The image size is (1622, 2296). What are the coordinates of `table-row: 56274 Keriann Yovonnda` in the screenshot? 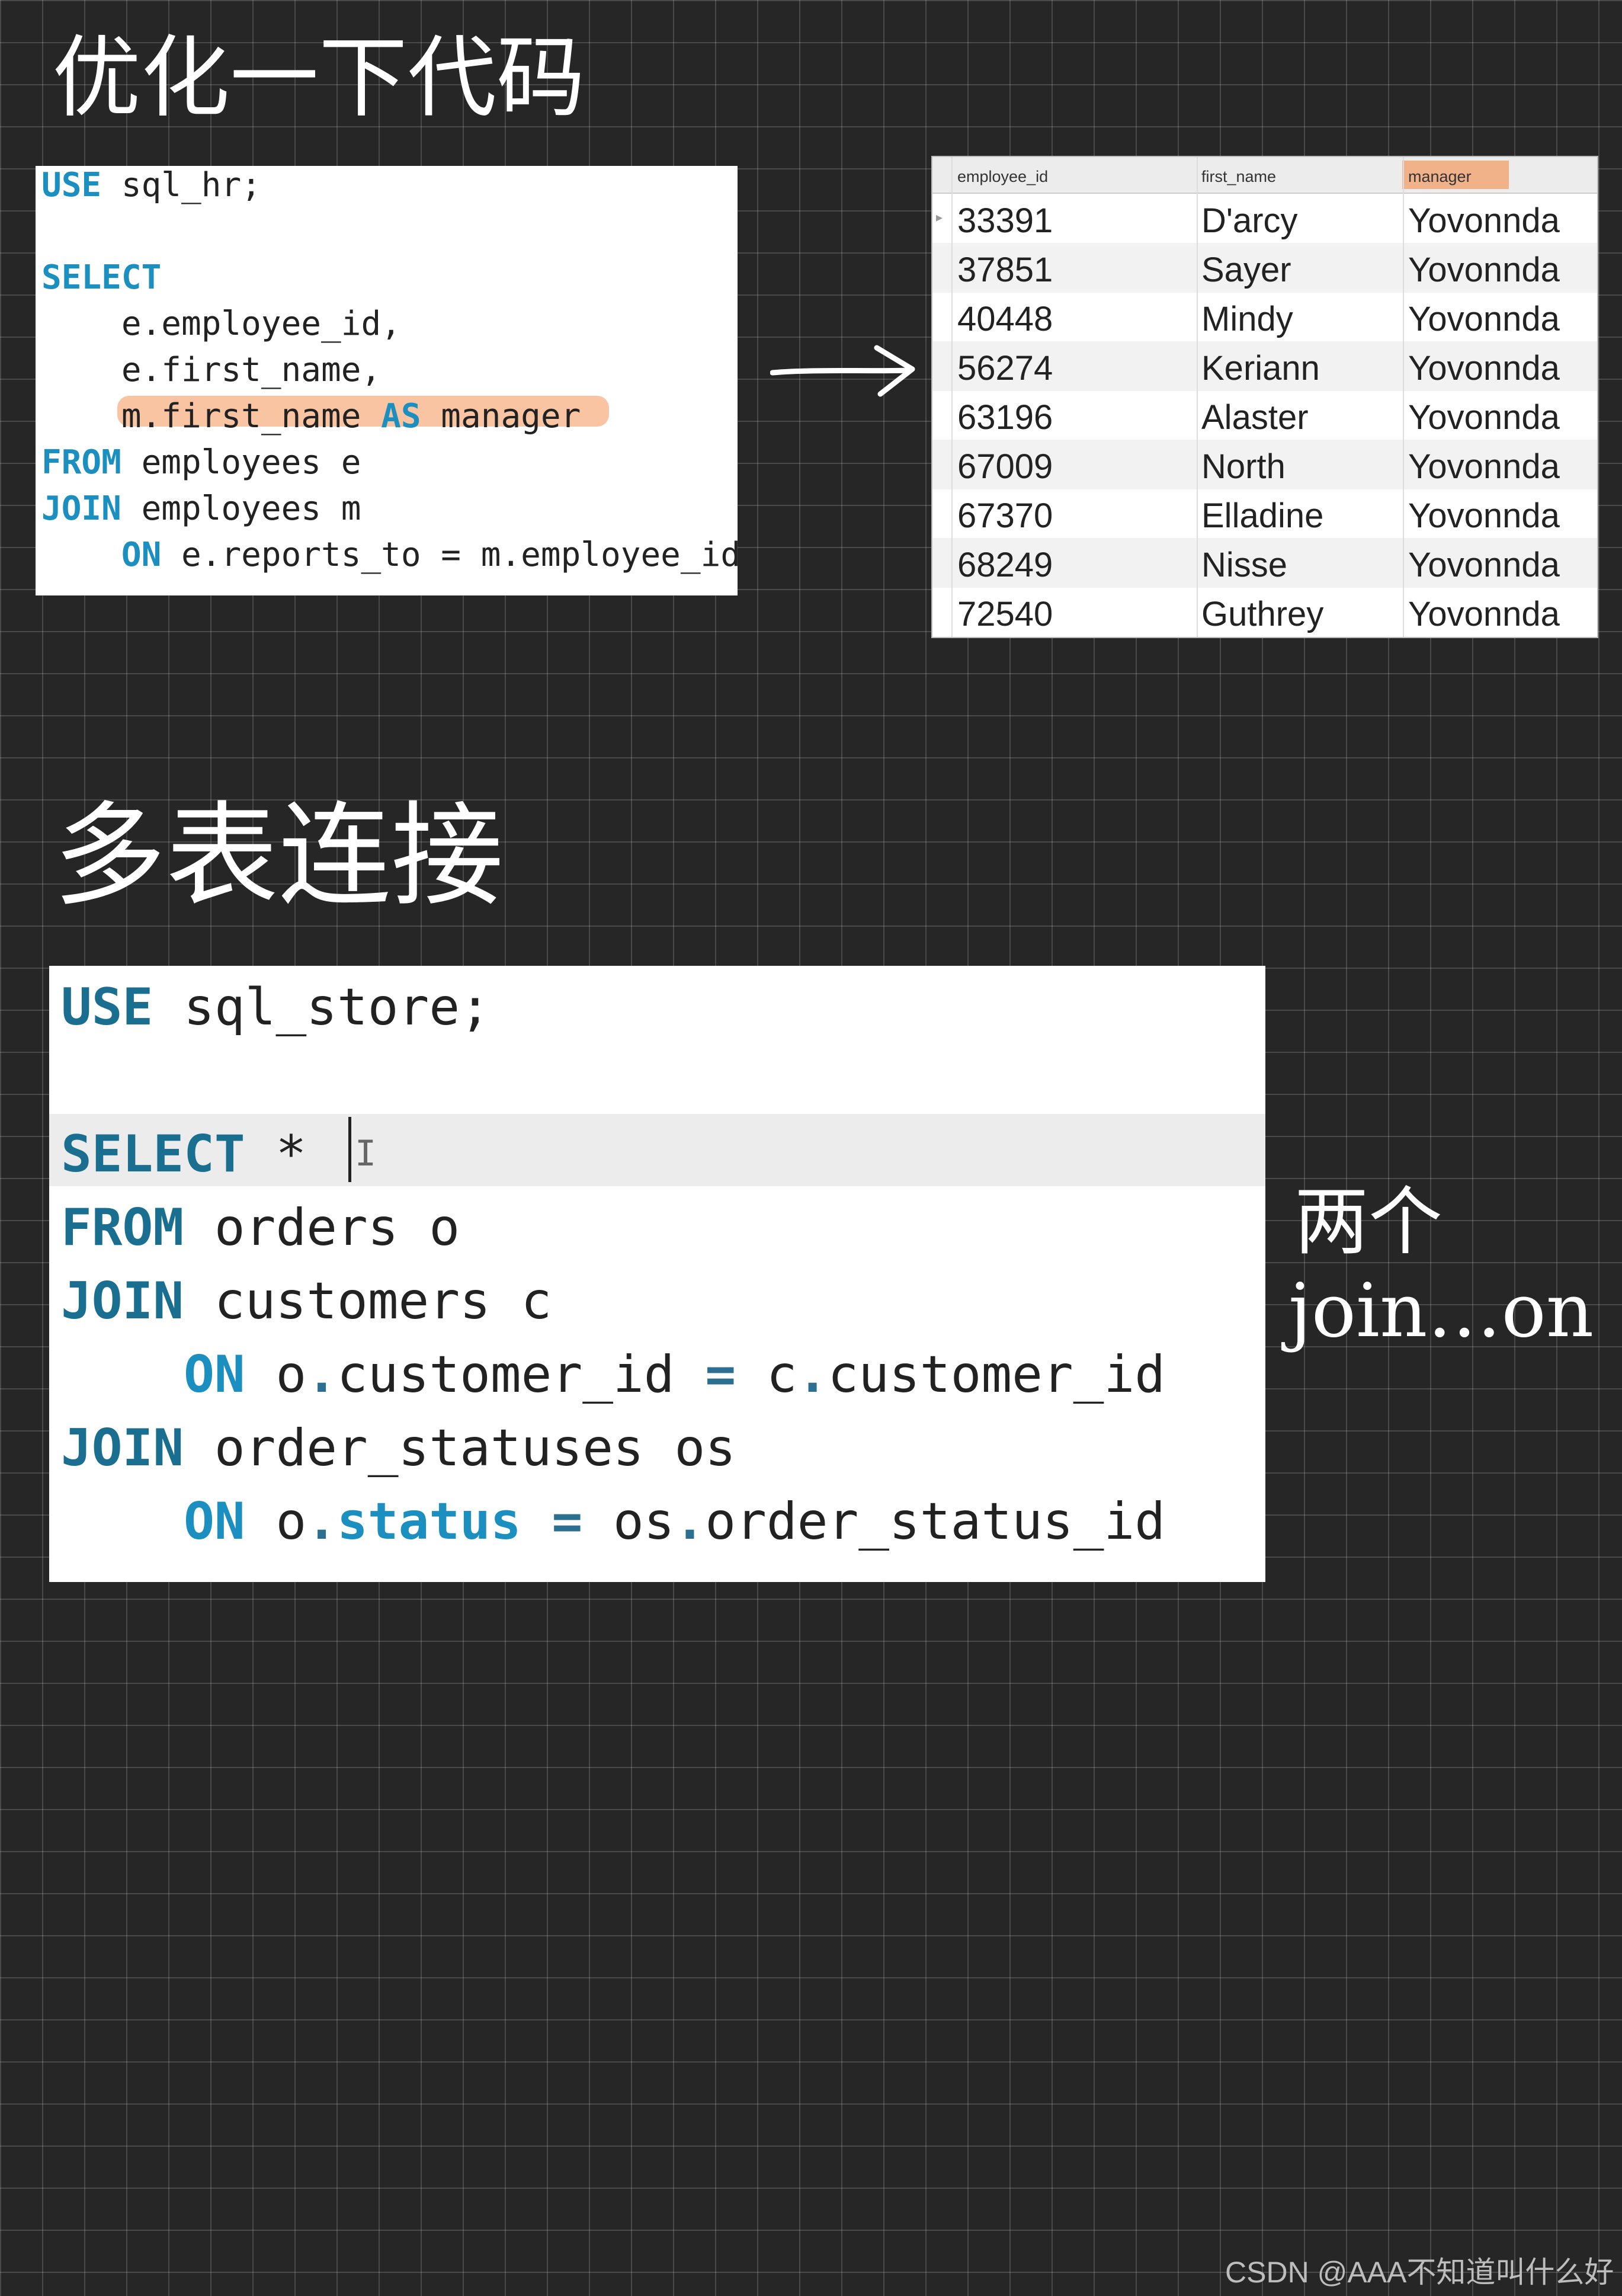 It's located at (1264, 366).